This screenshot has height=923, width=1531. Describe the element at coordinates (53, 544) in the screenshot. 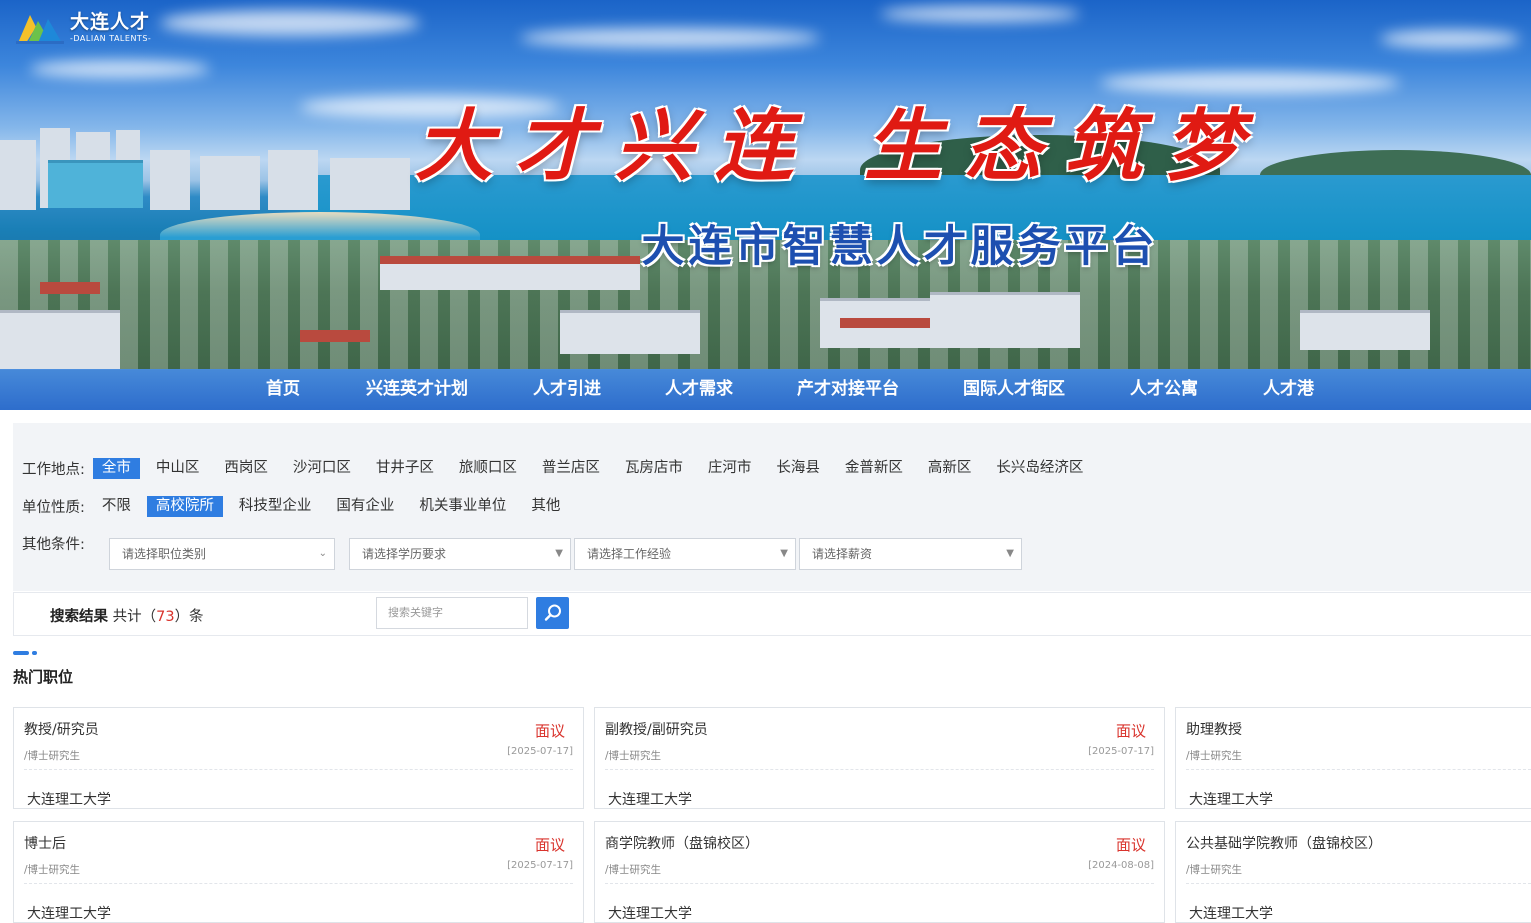

I see `other-label: 其他条件:` at that location.